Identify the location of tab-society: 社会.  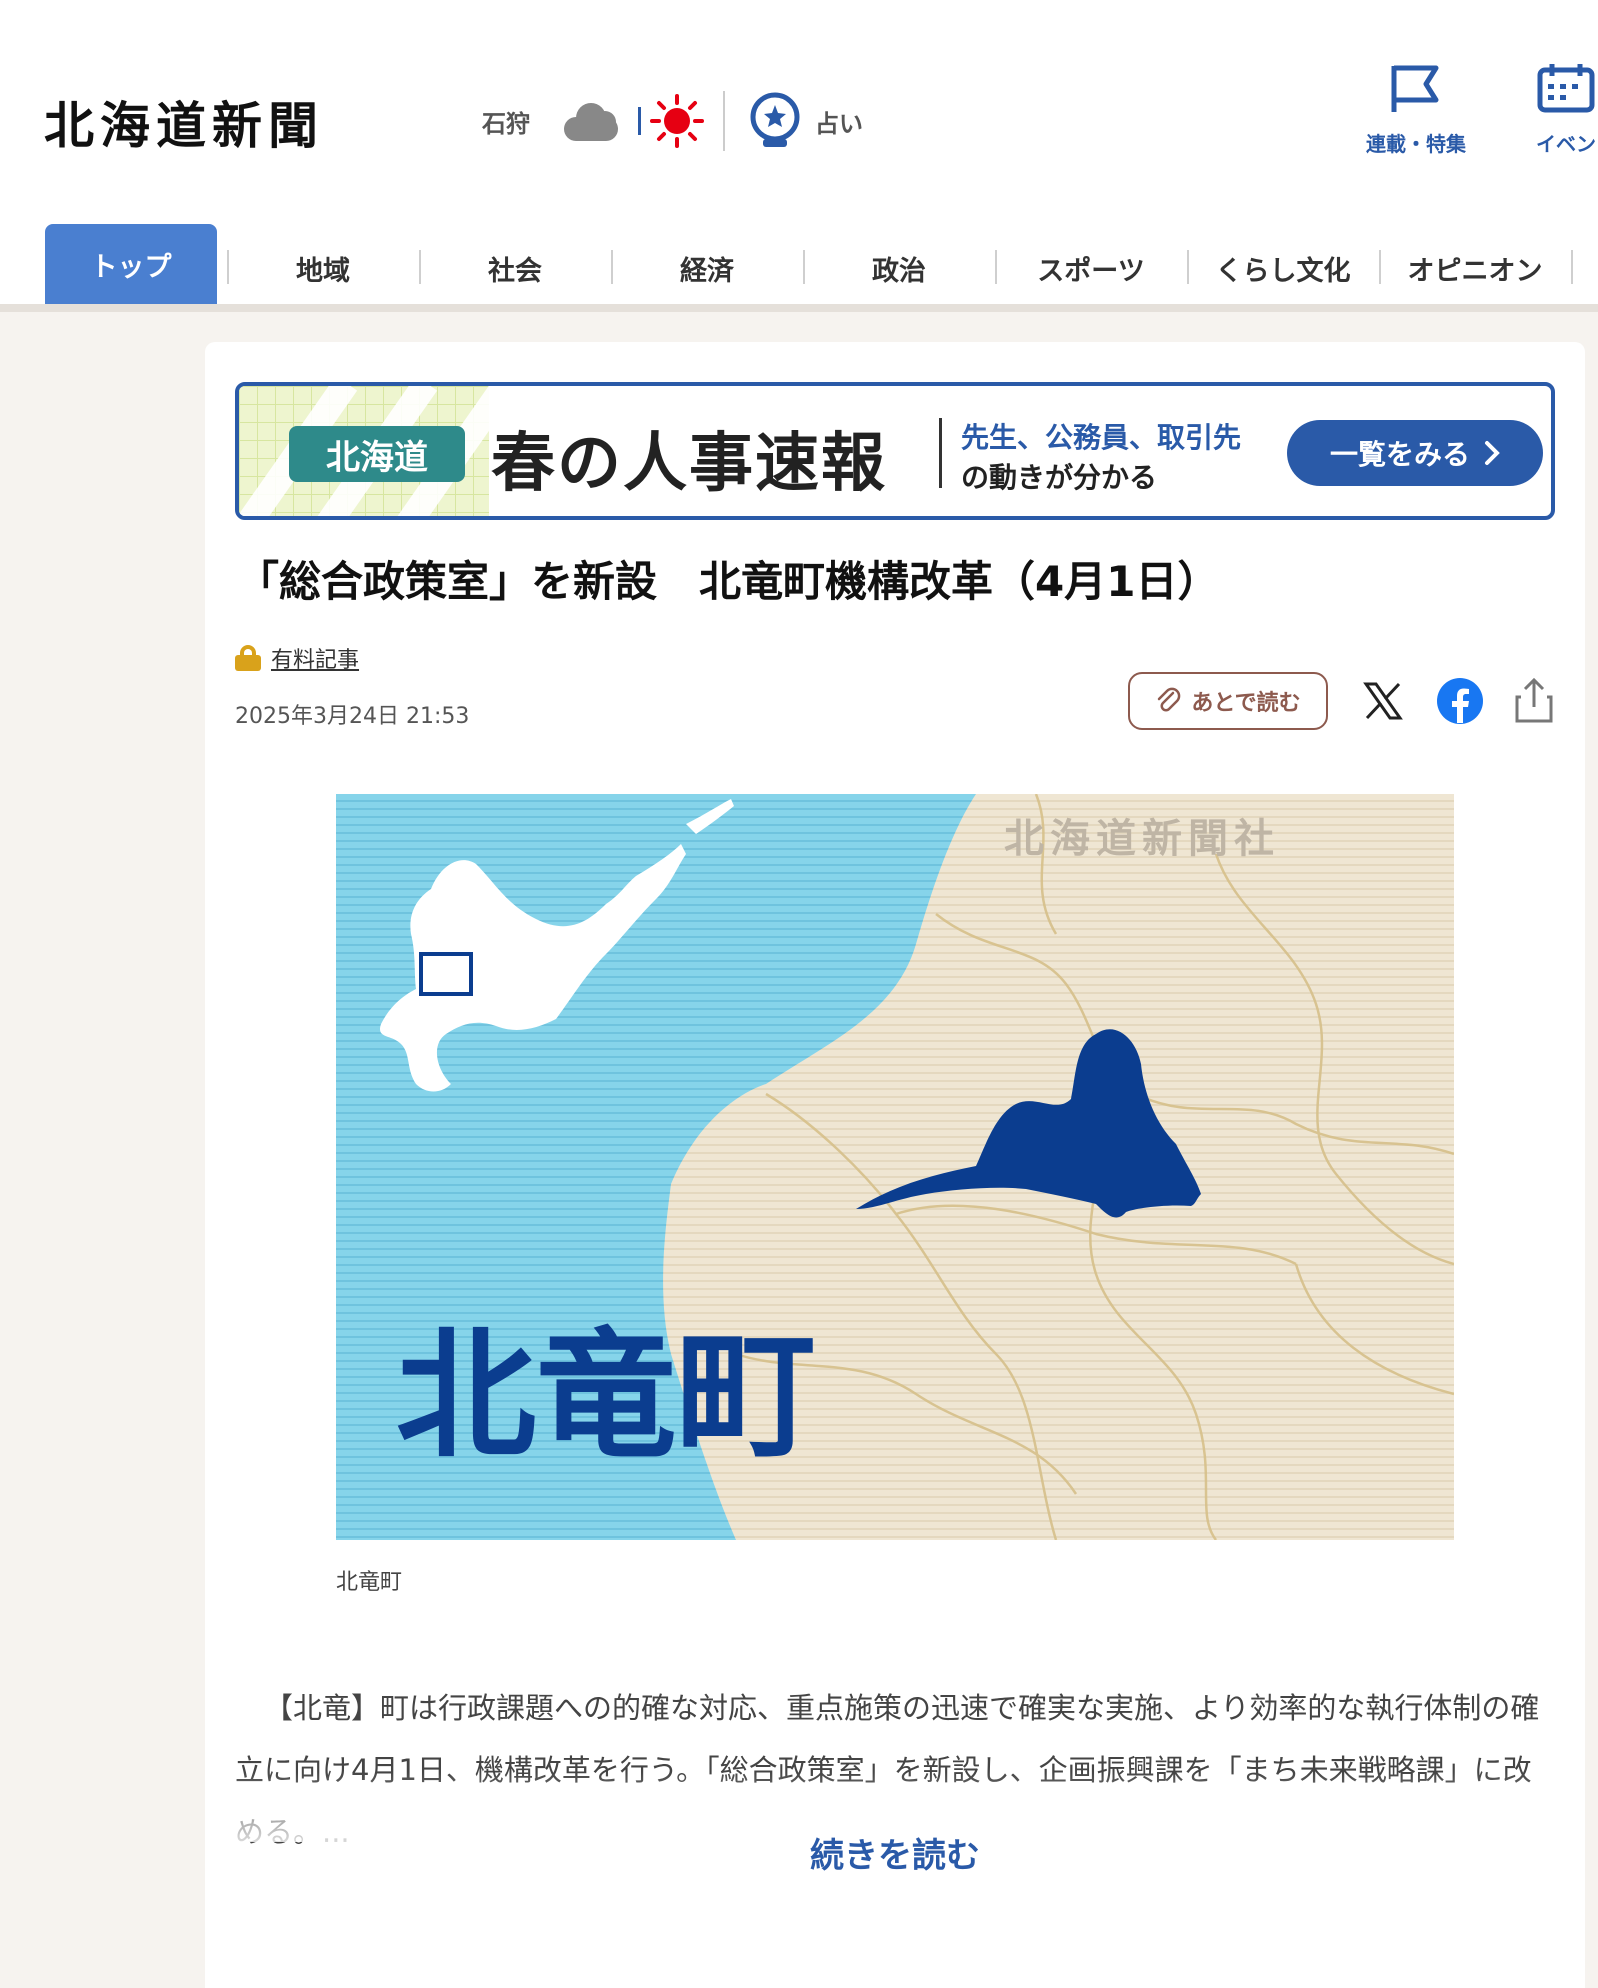
(515, 268).